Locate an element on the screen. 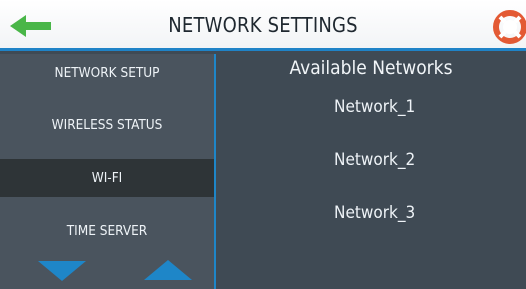 The image size is (526, 289). network-list-item: Network_1 is located at coordinates (394, 107).